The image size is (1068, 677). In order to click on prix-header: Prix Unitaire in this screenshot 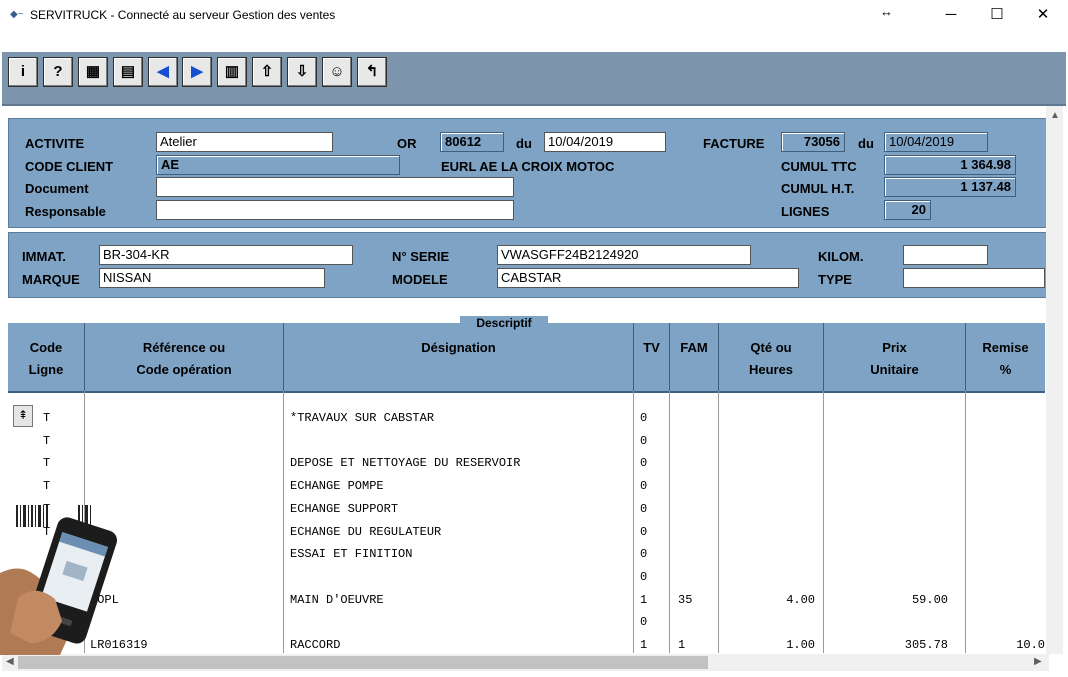, I will do `click(894, 357)`.